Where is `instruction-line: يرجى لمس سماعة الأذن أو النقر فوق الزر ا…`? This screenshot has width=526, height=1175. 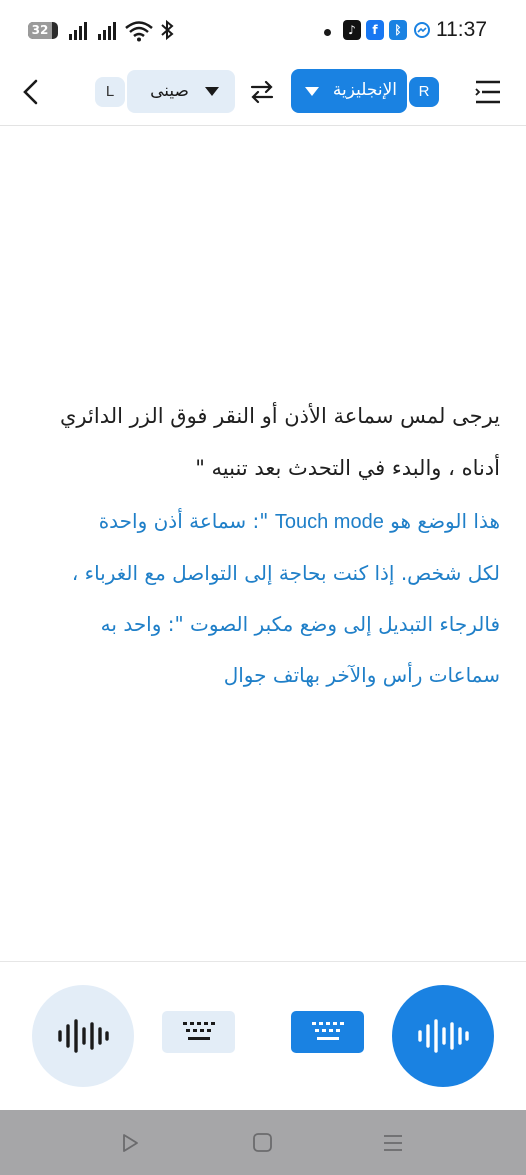 instruction-line: يرجى لمس سماعة الأذن أو النقر فوق الزر ا… is located at coordinates (280, 416).